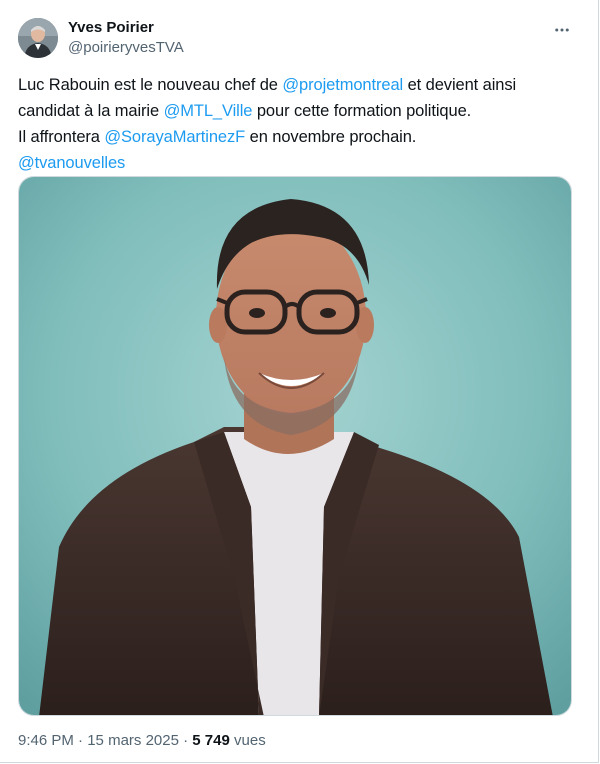 Image resolution: width=600 pixels, height=764 pixels. I want to click on avatar, so click(38, 38).